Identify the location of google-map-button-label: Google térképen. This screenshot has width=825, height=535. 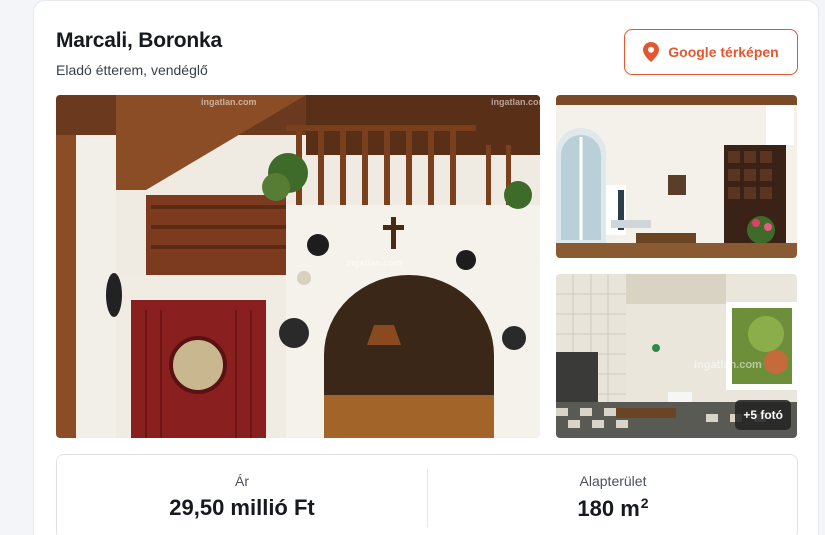
(723, 52).